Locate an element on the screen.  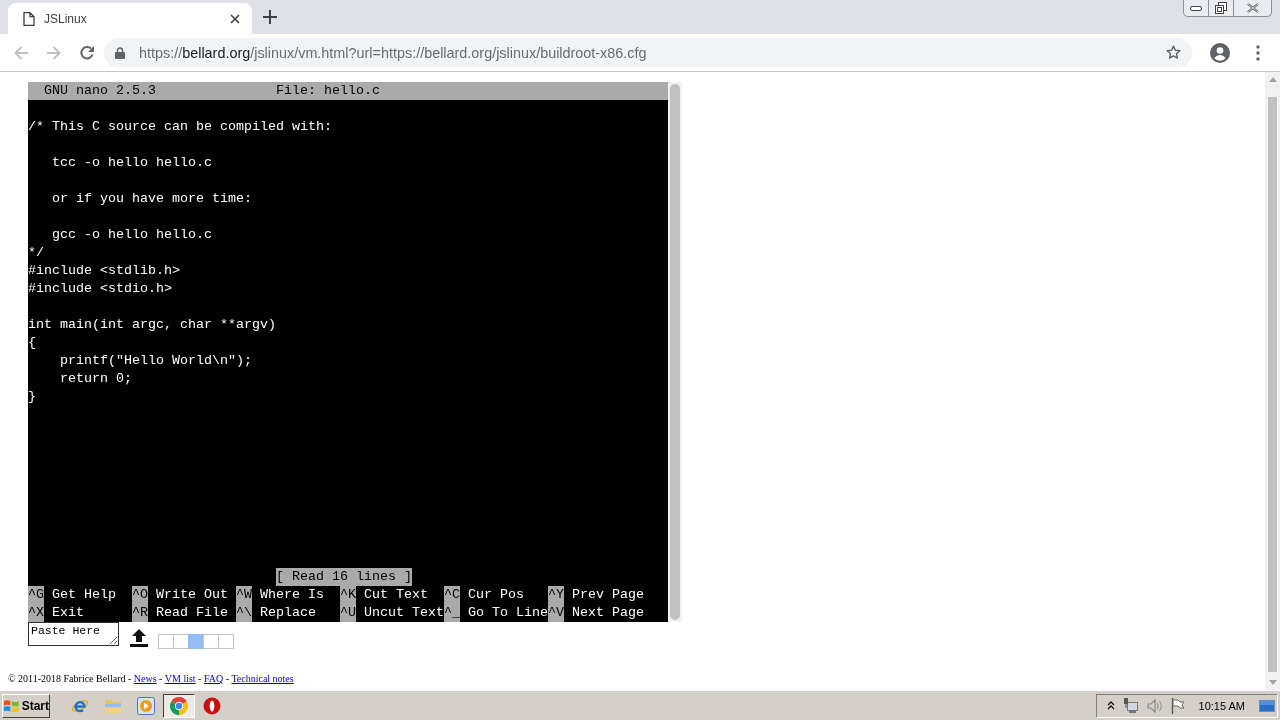
account-icon is located at coordinates (1220, 52).